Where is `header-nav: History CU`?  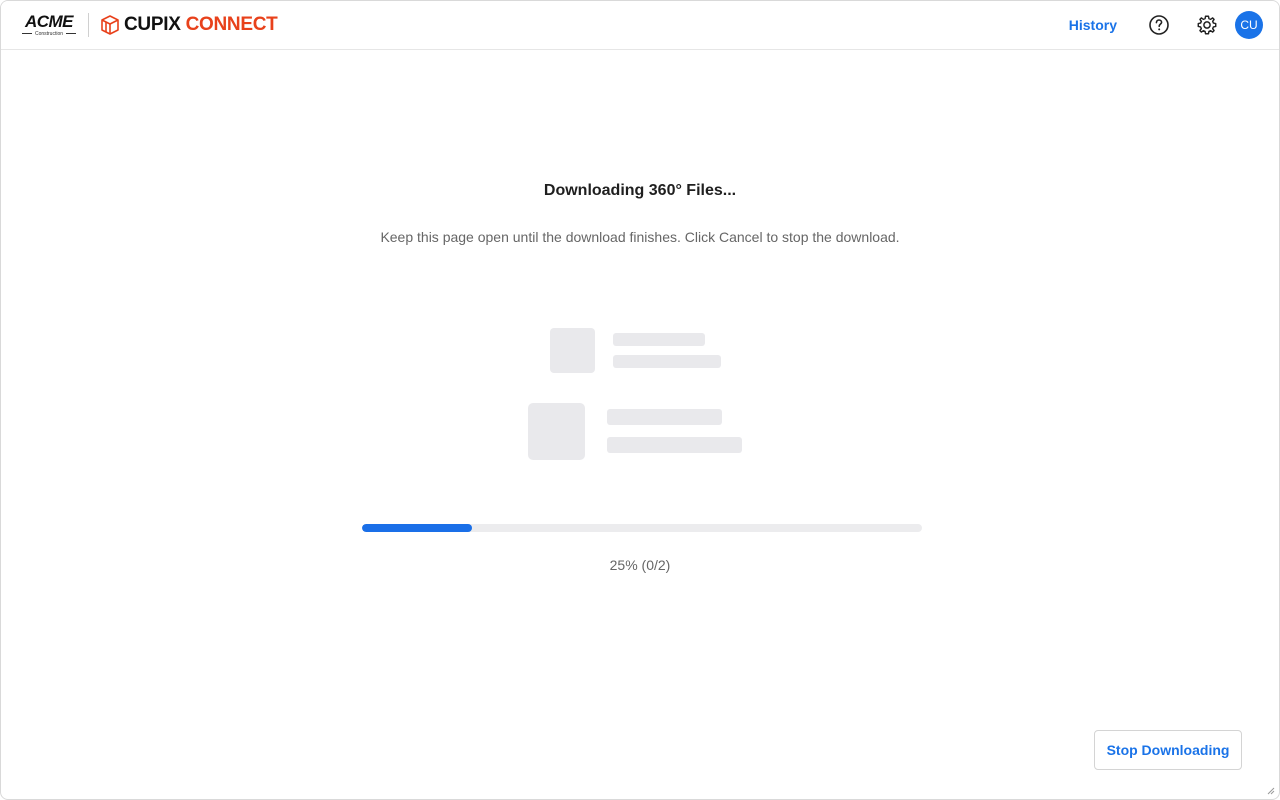 header-nav: History CU is located at coordinates (1166, 25).